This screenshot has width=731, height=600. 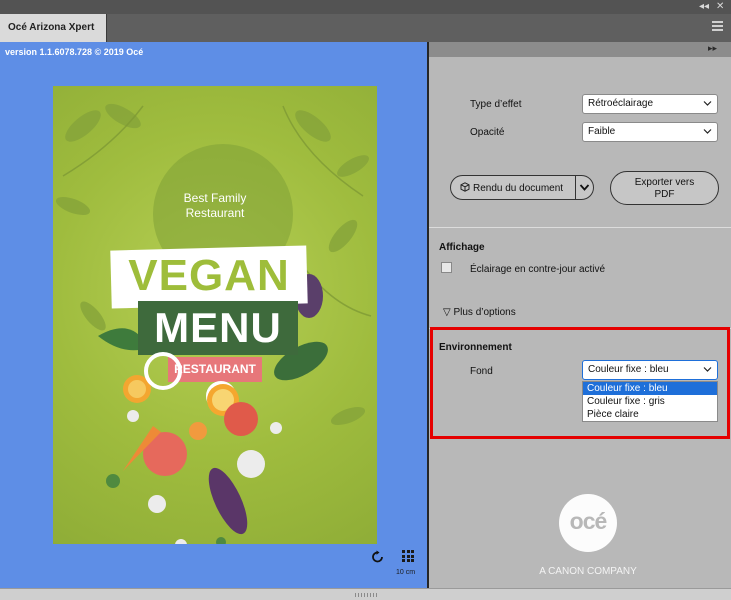 I want to click on version-label: version 1.1.6078.728 © 2019 Océ, so click(x=74, y=52).